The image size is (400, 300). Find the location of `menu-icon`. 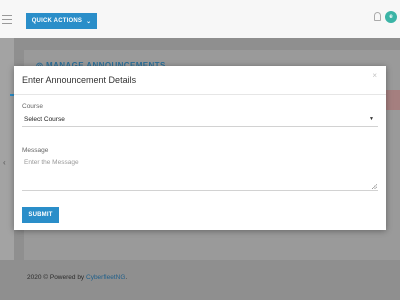

menu-icon is located at coordinates (7, 21).